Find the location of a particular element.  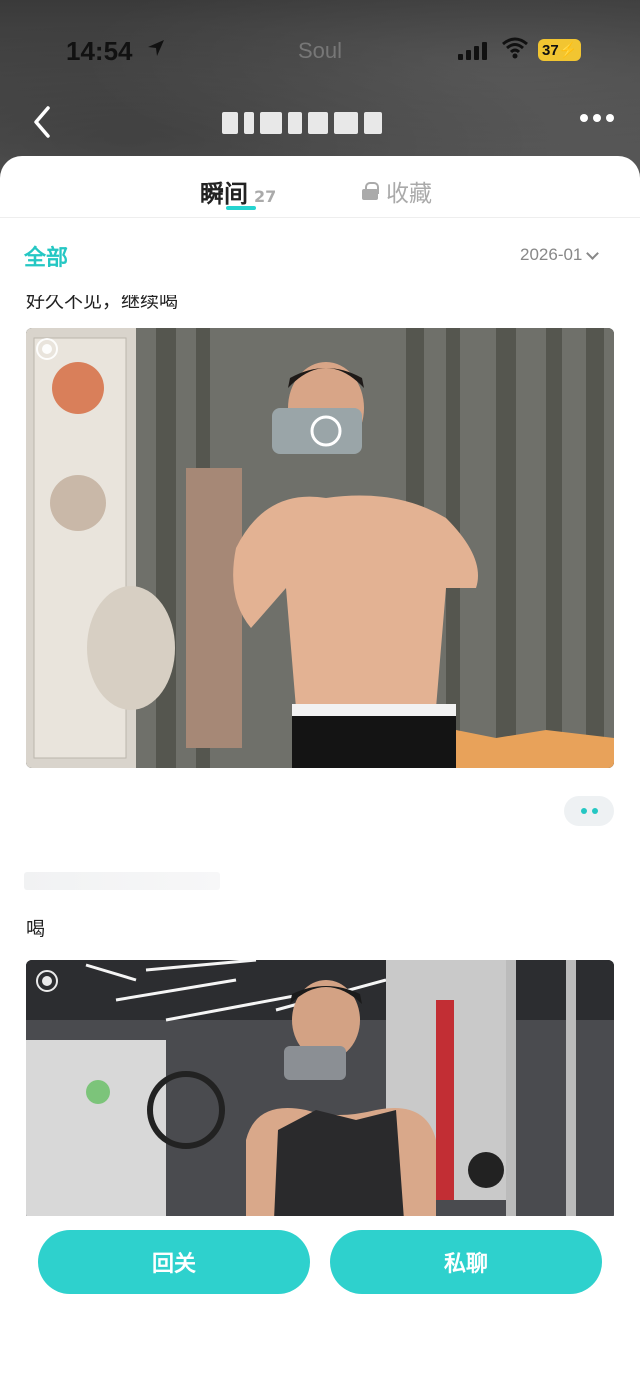

battery-indicator: 37 ⚡ is located at coordinates (560, 50).